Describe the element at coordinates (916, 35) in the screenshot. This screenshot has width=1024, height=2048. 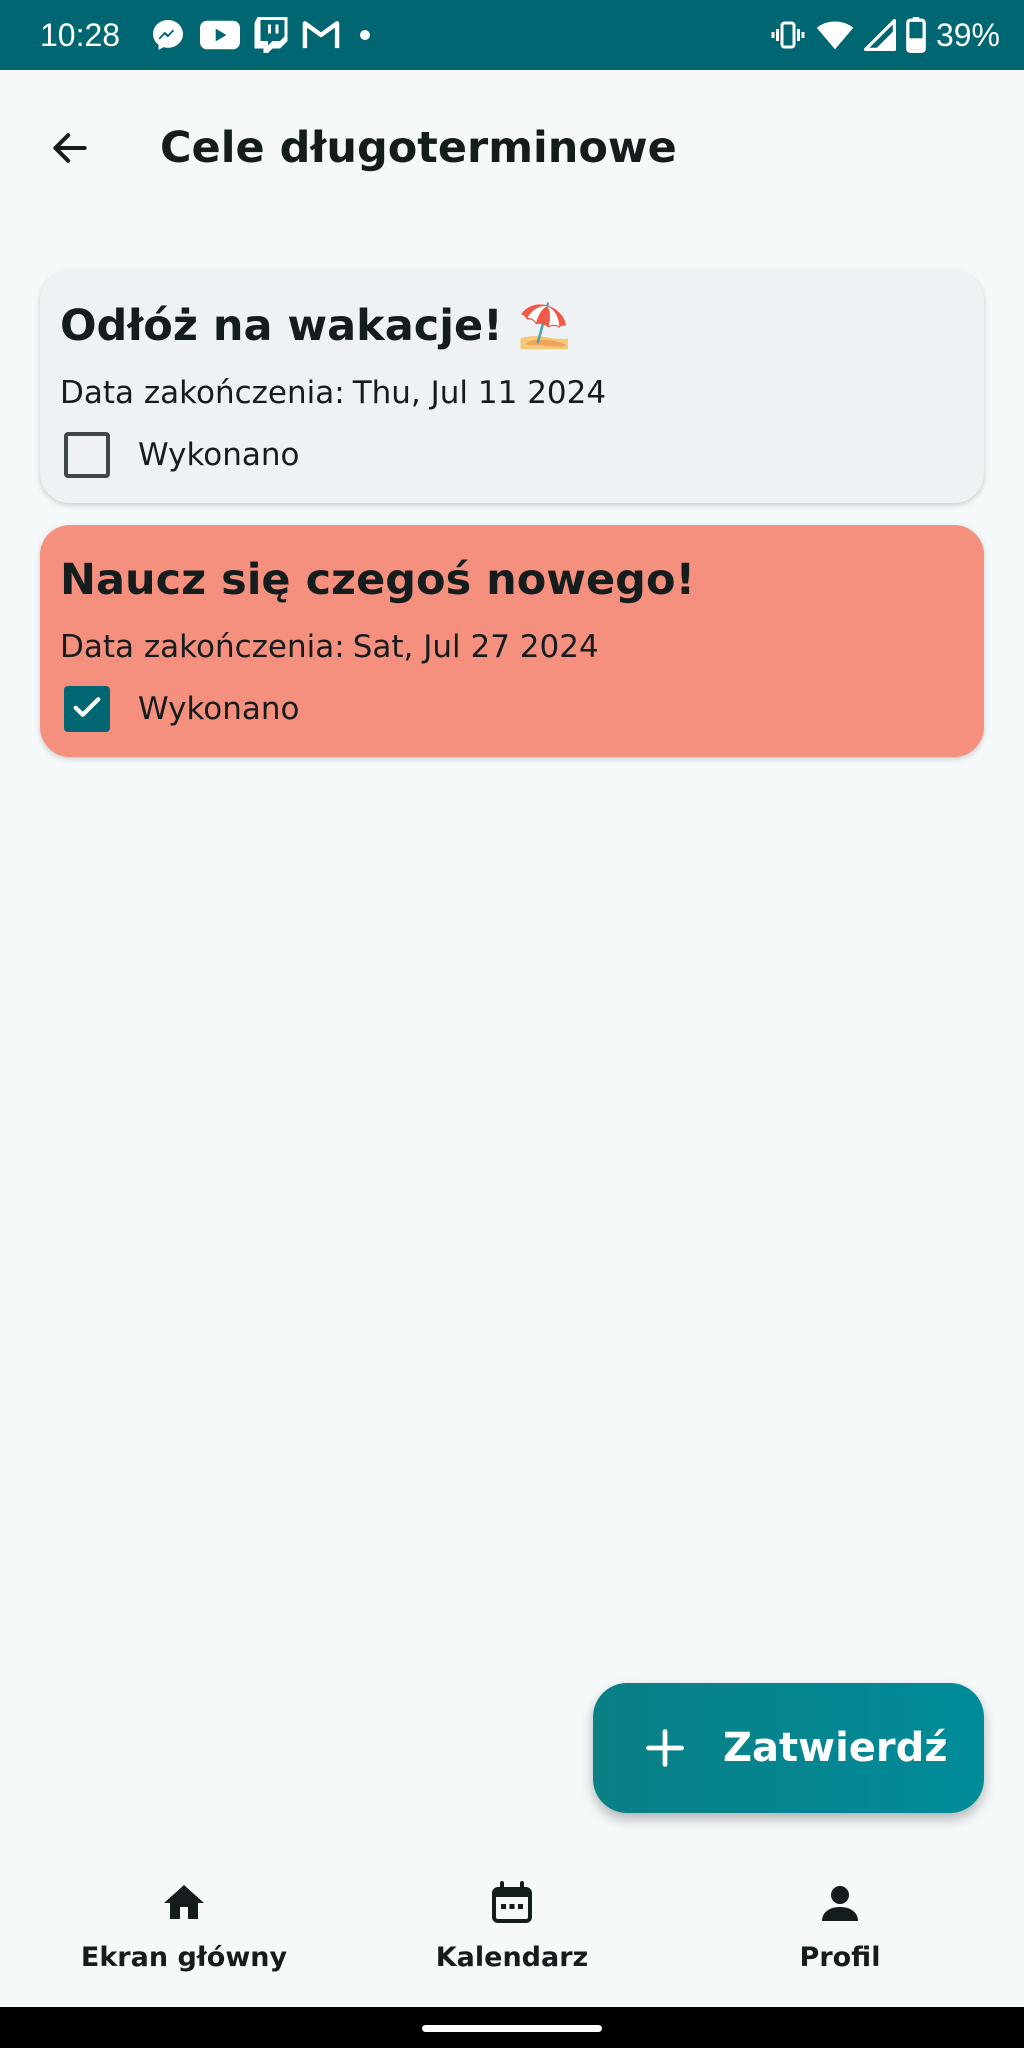
I see `battery-icon` at that location.